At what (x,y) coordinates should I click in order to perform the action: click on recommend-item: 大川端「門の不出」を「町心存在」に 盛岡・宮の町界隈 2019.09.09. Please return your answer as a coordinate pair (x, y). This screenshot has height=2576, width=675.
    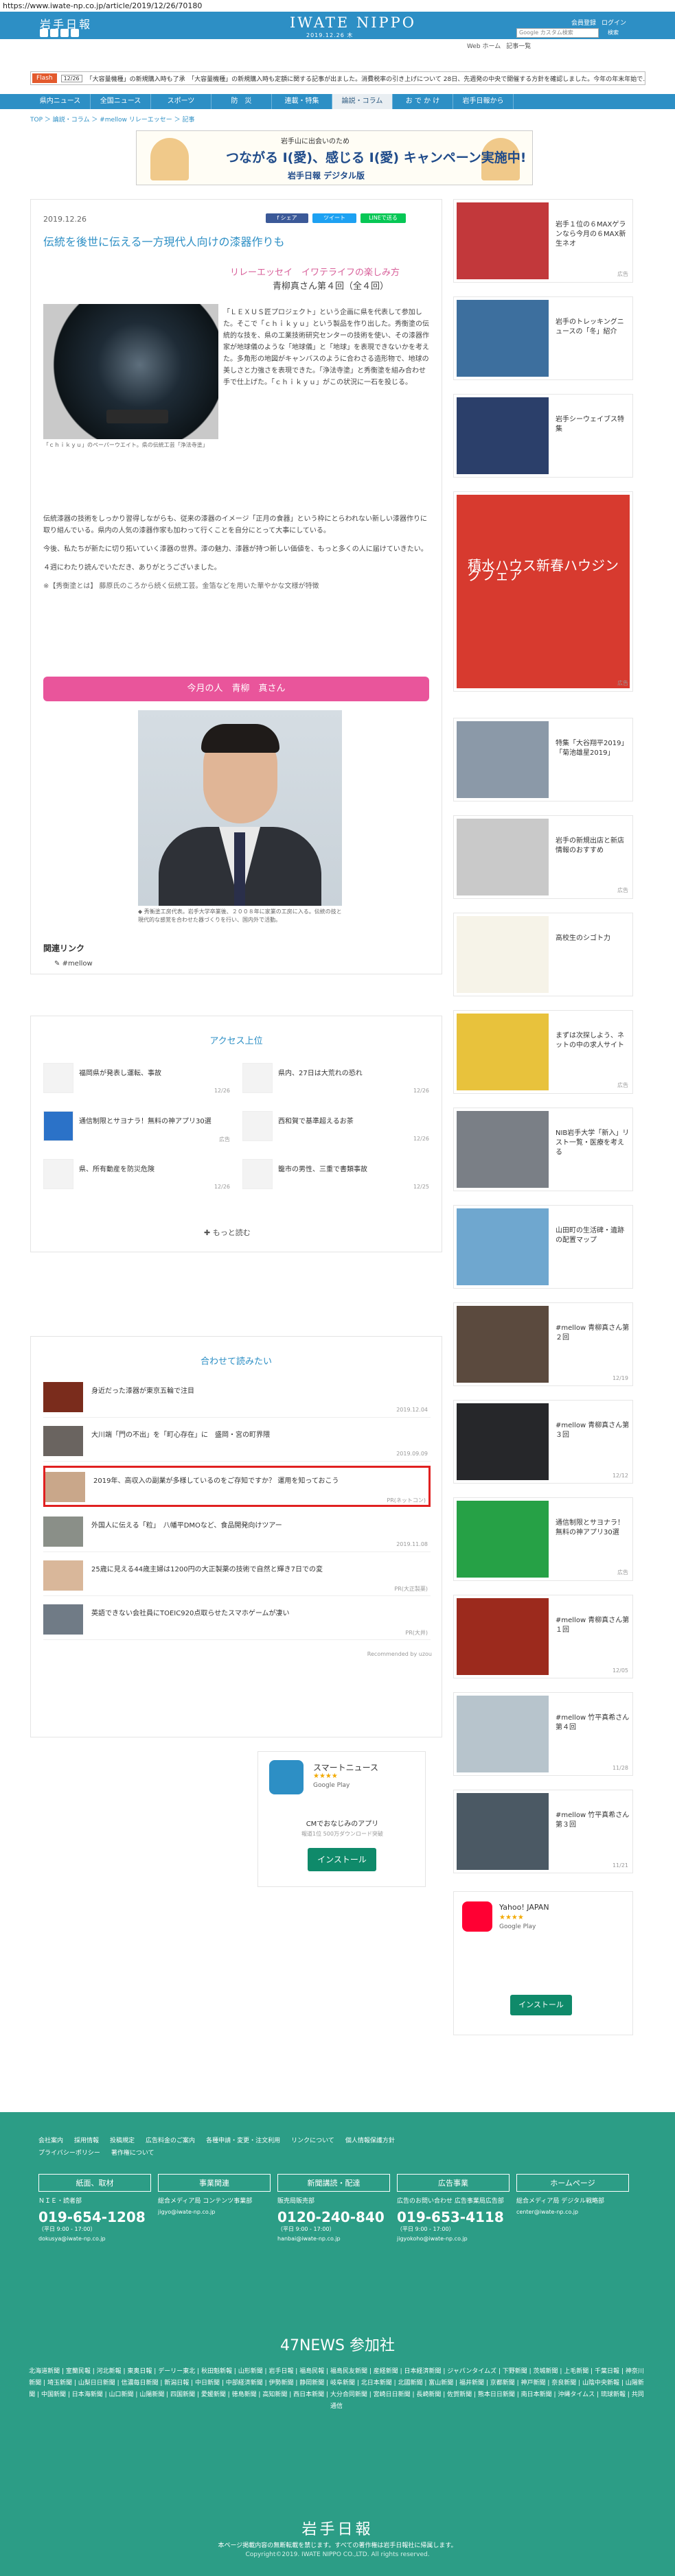
    Looking at the image, I should click on (237, 1442).